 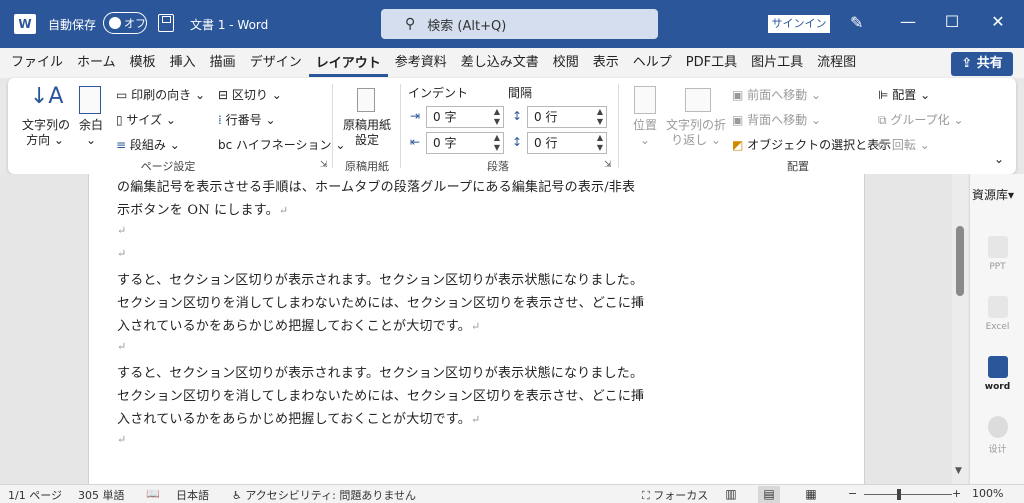 I want to click on tab-image-tools: 图片工具, so click(x=777, y=63).